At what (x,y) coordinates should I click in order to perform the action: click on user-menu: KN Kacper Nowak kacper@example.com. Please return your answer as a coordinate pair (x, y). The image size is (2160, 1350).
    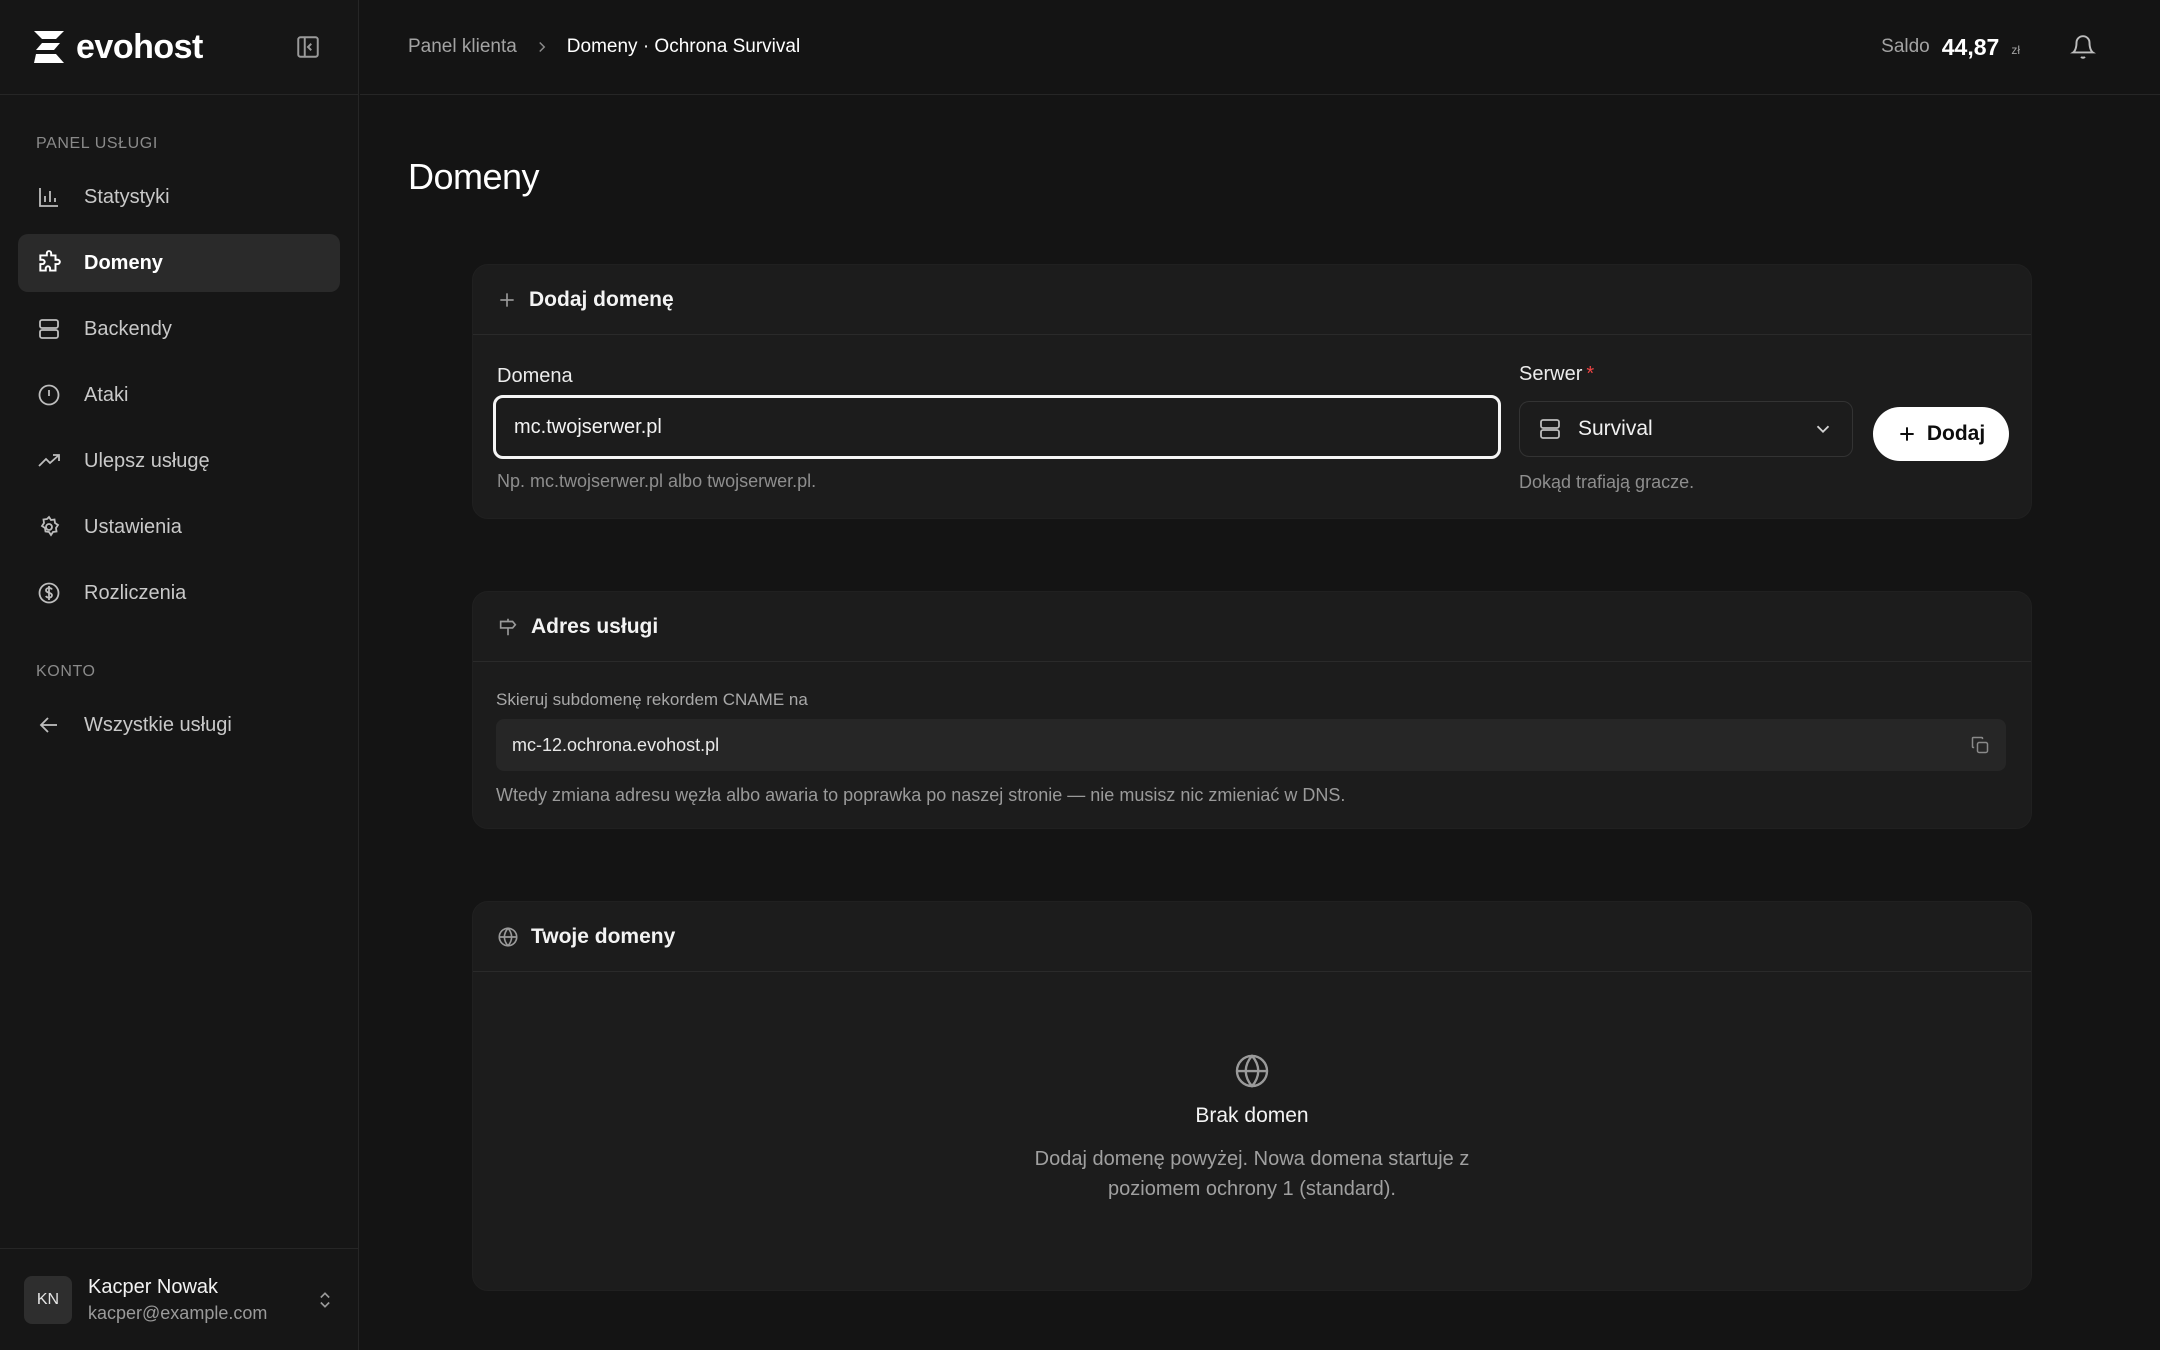
    Looking at the image, I should click on (179, 1299).